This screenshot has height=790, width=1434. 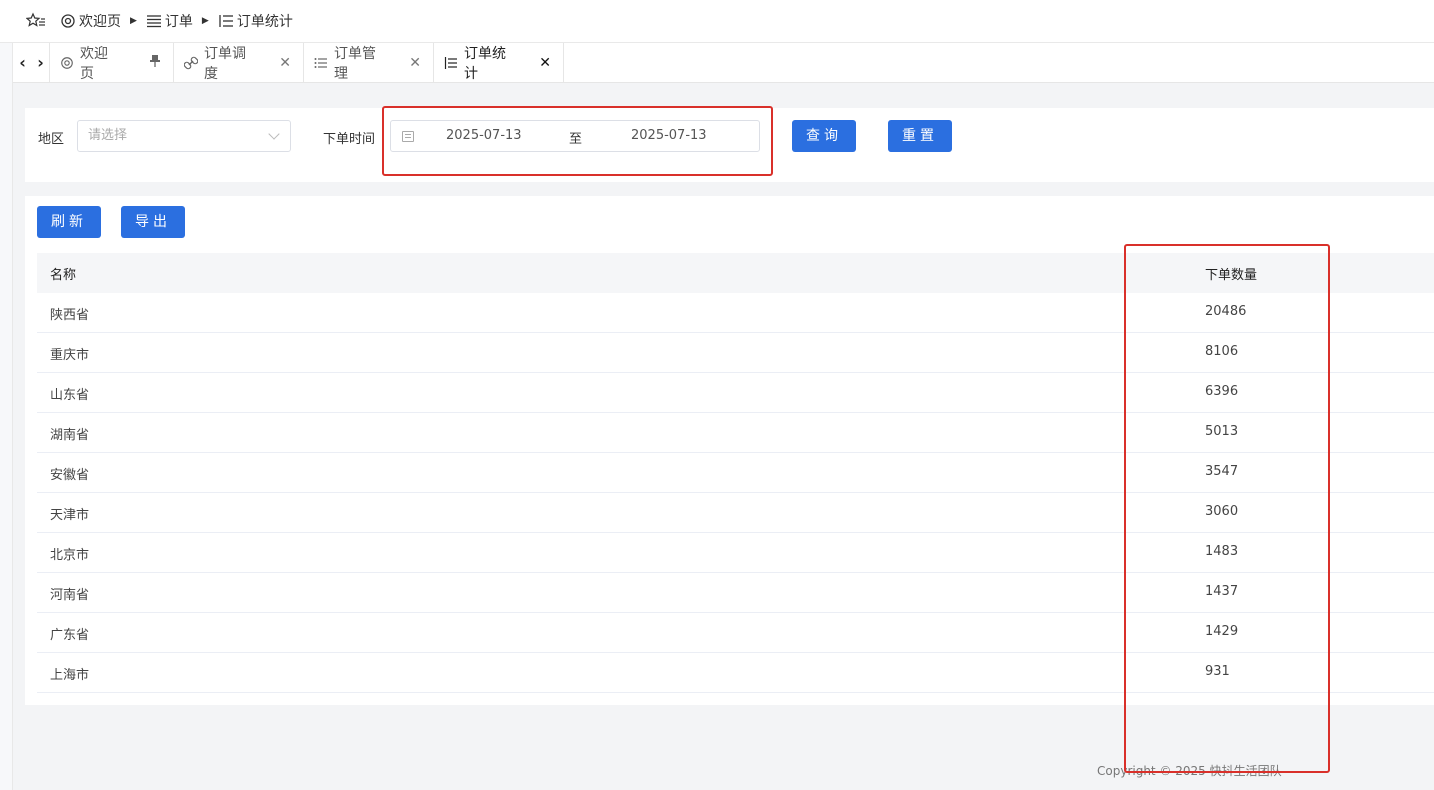 I want to click on breadcrumb-bar: 欢迎页 ▶ 订单 ▶ 订单统计, so click(x=717, y=21).